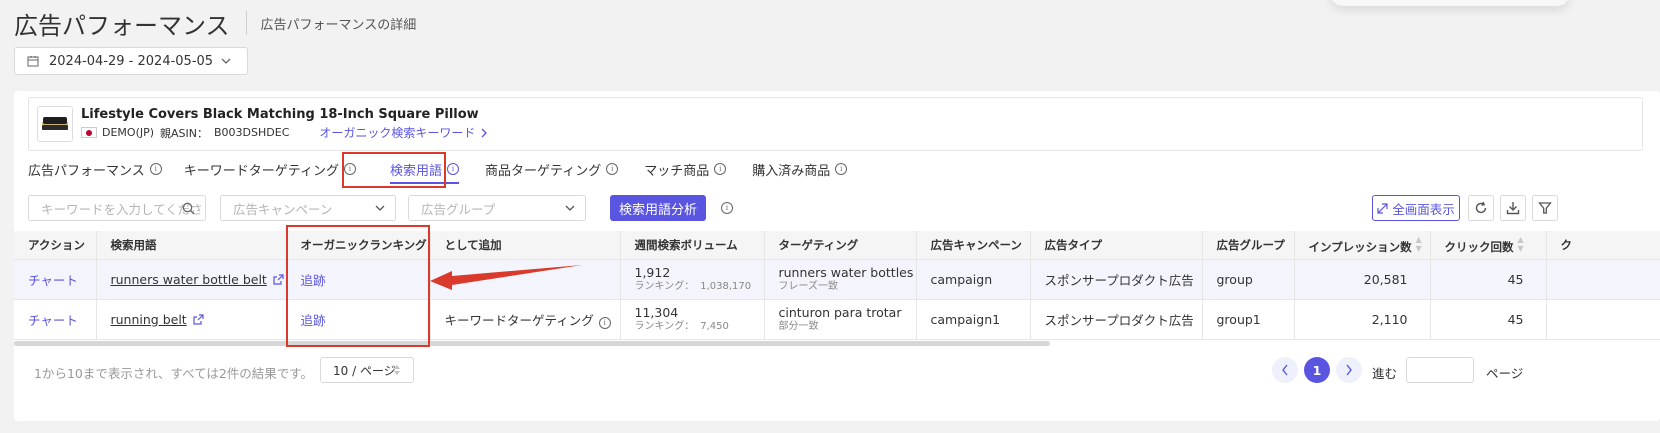 Image resolution: width=1660 pixels, height=433 pixels. I want to click on column-header: として追加, so click(525, 245).